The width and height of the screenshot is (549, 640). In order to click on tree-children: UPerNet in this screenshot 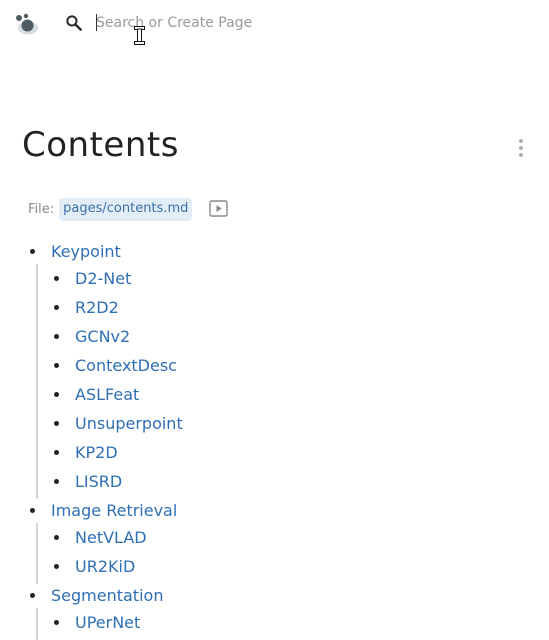, I will do `click(272, 623)`.